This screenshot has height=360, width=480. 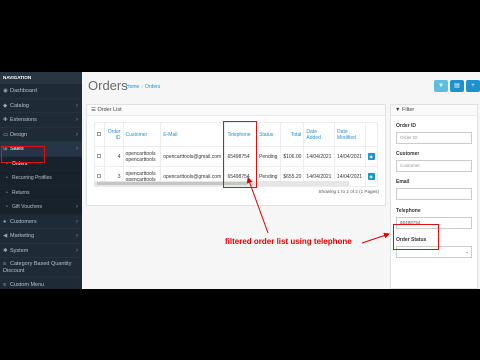 I want to click on arrow-to-telephone-filter, so click(x=375, y=238).